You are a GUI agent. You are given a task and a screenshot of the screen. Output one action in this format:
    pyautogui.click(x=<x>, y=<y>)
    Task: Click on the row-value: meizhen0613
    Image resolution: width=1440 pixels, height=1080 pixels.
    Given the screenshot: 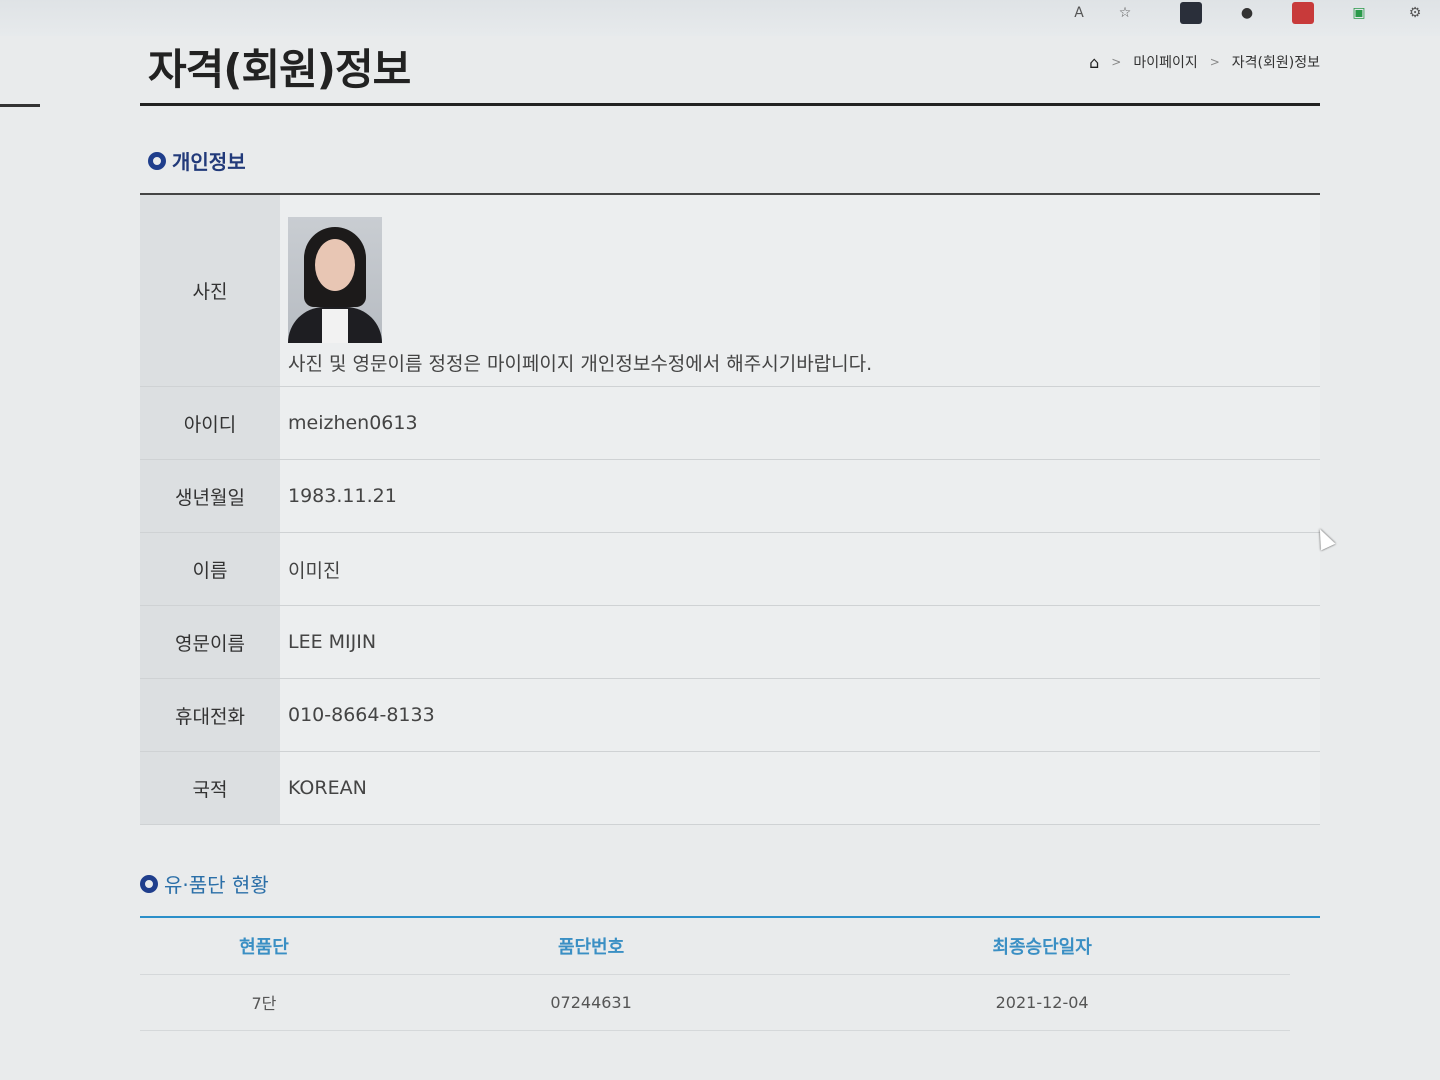 What is the action you would take?
    pyautogui.click(x=800, y=423)
    